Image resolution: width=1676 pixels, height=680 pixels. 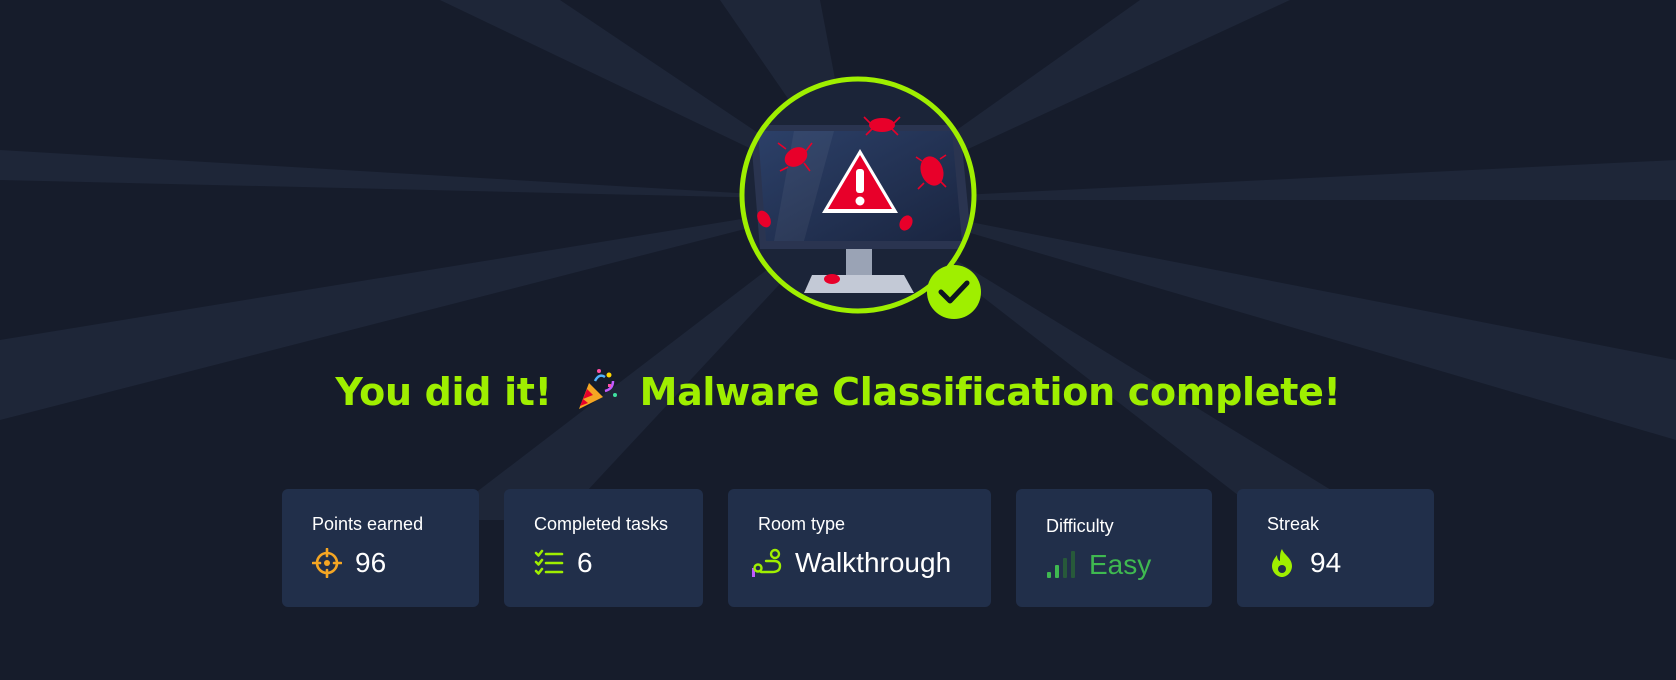 I want to click on stat-value: Walkthrough, so click(x=873, y=562).